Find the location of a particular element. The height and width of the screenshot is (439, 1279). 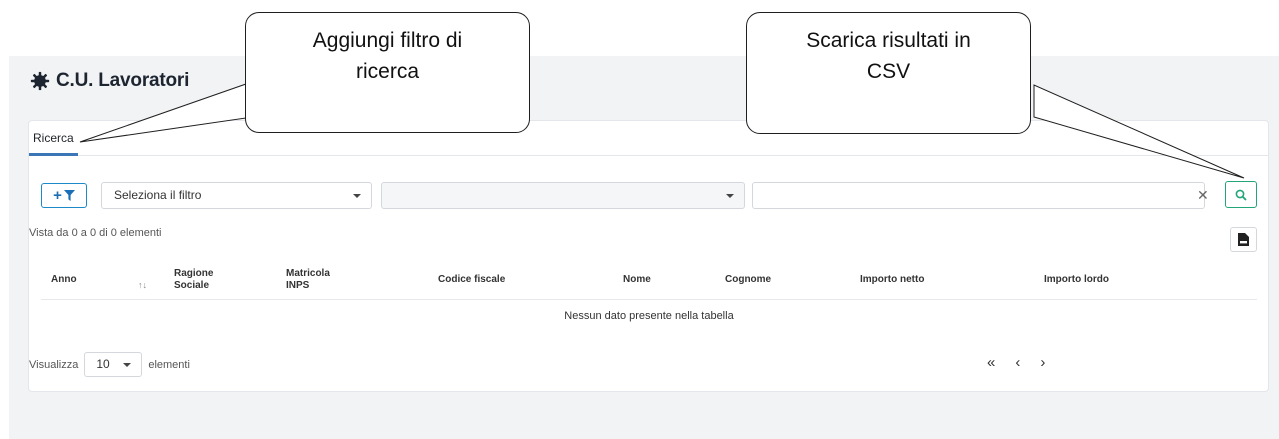

callout-export-csv: Scarica risultati in CSV is located at coordinates (888, 73).